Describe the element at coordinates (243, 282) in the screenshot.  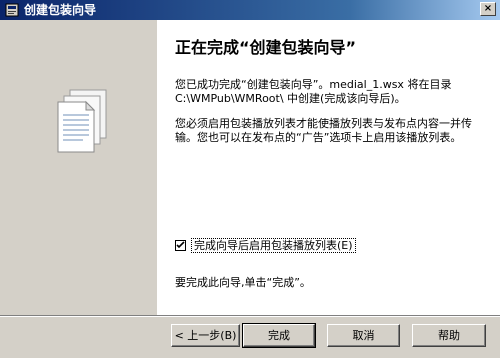
I see `finish-instruction: 要完成此向导,单击“完成”。` at that location.